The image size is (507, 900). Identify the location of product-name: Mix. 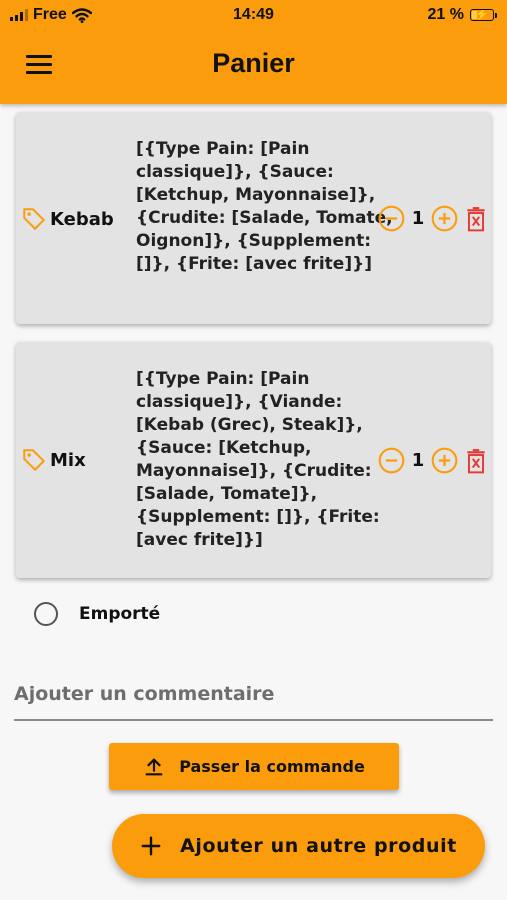
(68, 460).